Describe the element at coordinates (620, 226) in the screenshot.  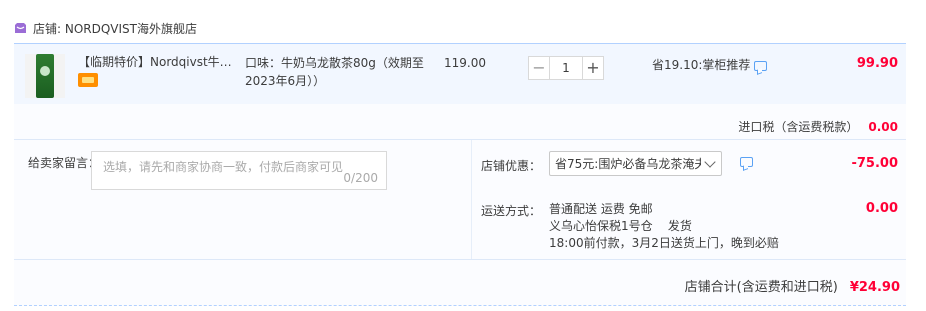
I see `shipping-warehouse: 义乌心怡保税1号仓 发货` at that location.